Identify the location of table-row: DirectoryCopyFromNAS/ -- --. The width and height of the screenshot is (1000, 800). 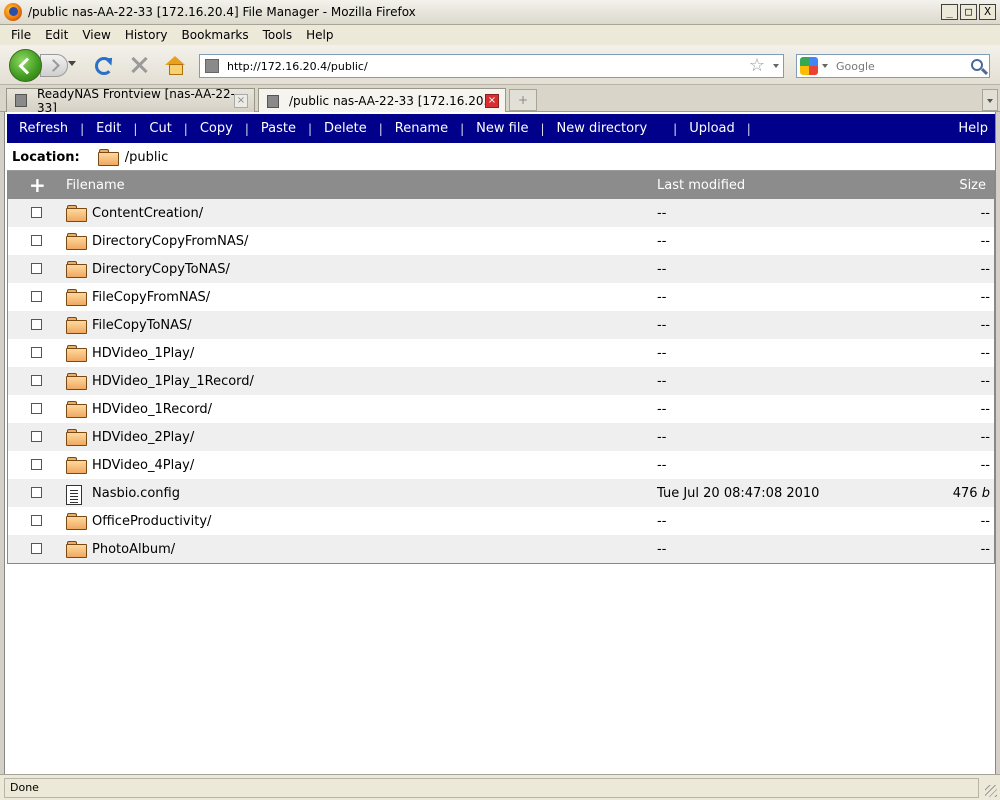
(501, 241).